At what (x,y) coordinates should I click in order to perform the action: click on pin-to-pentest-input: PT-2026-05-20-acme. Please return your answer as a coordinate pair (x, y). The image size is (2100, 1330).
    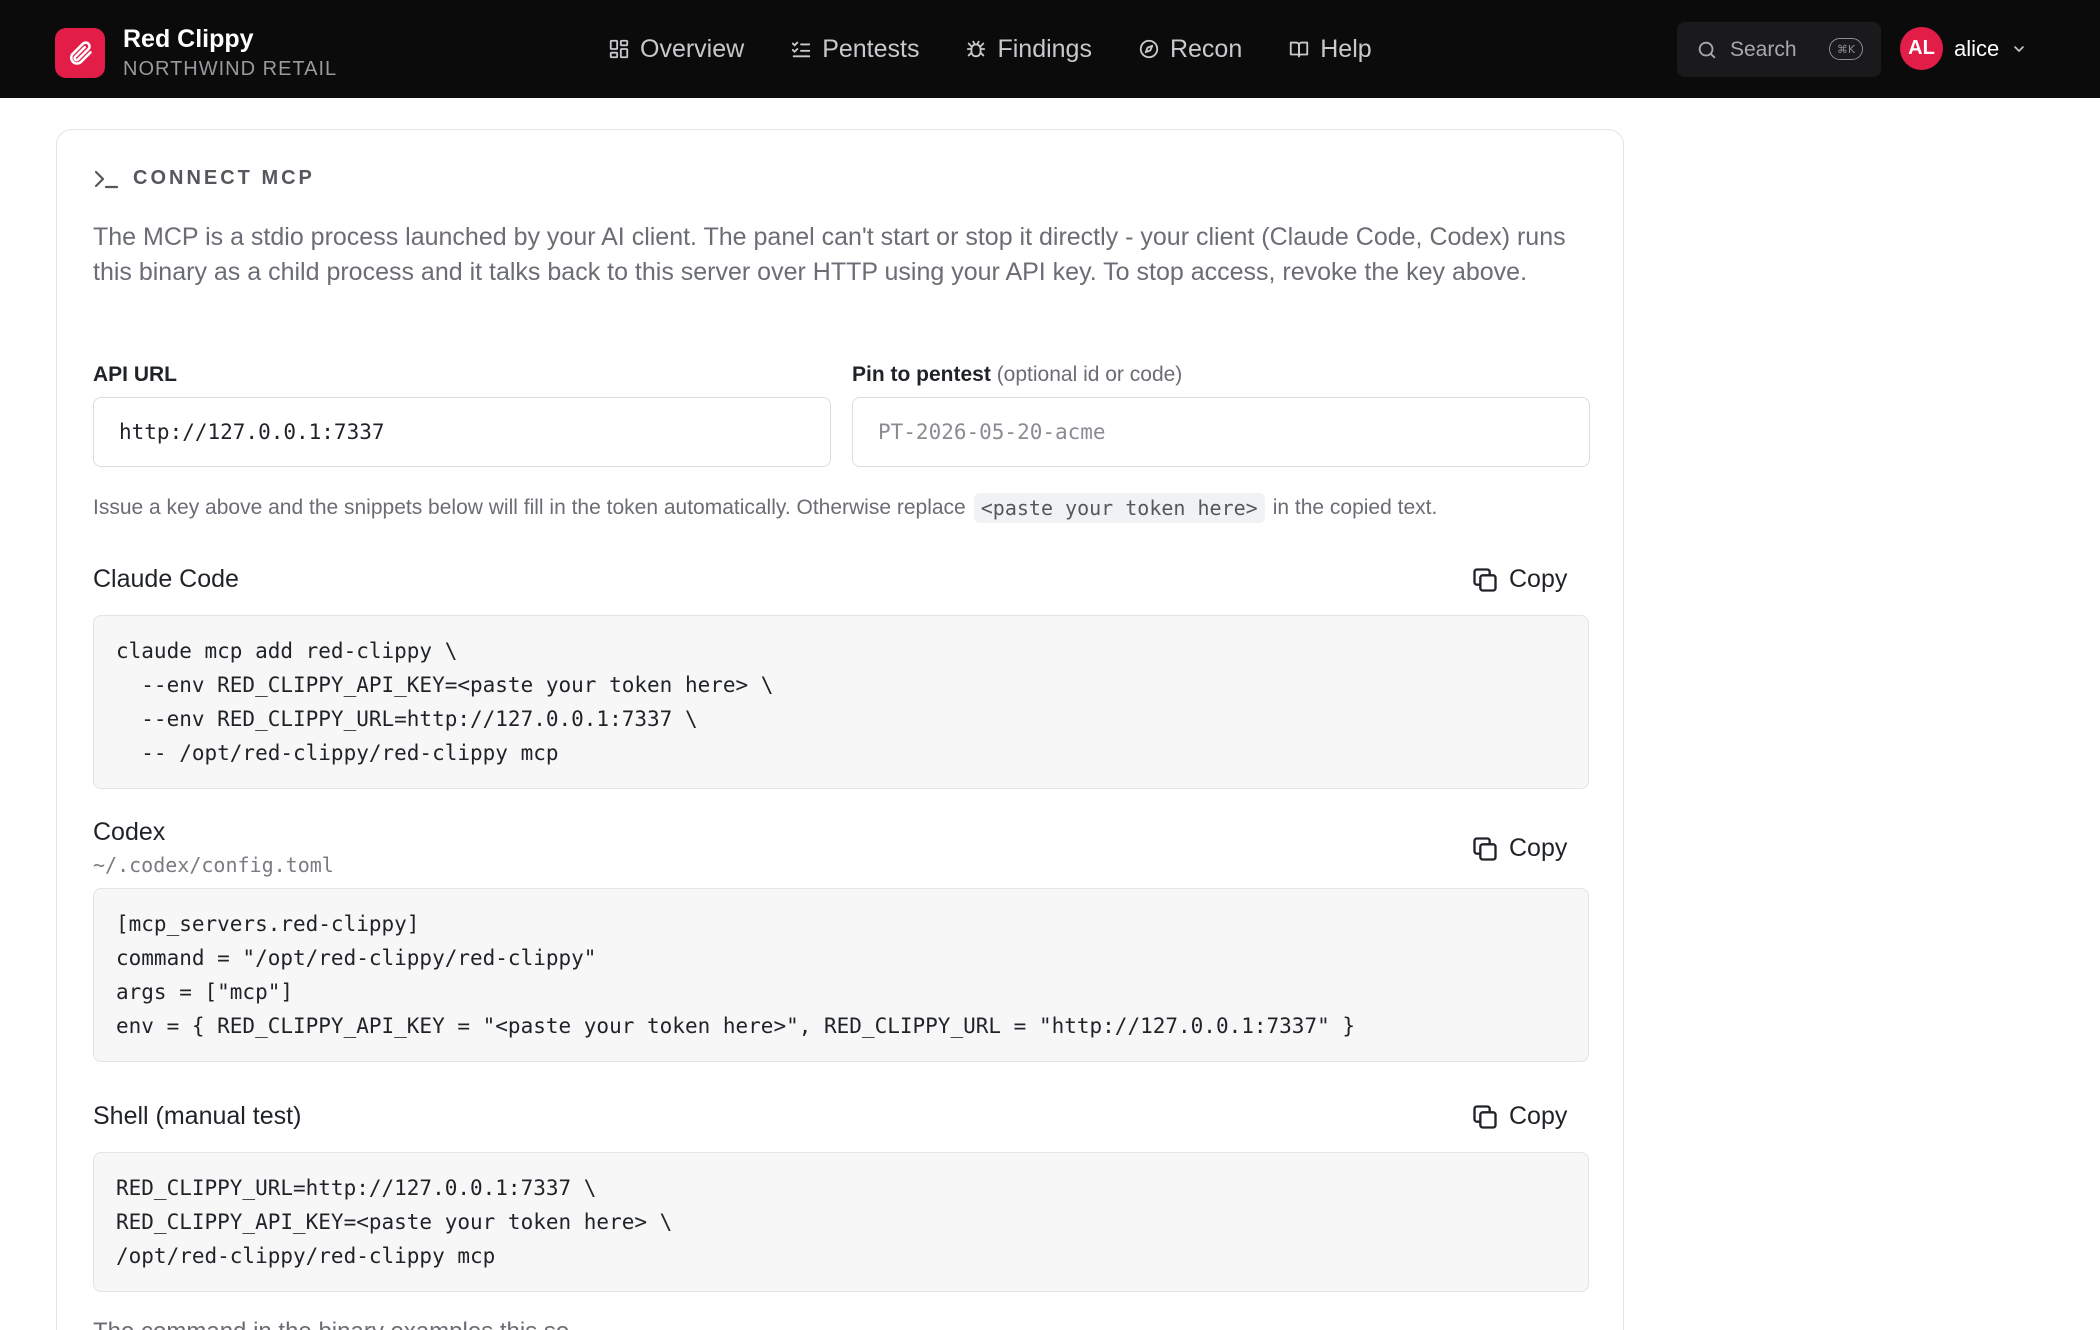
    Looking at the image, I should click on (1221, 432).